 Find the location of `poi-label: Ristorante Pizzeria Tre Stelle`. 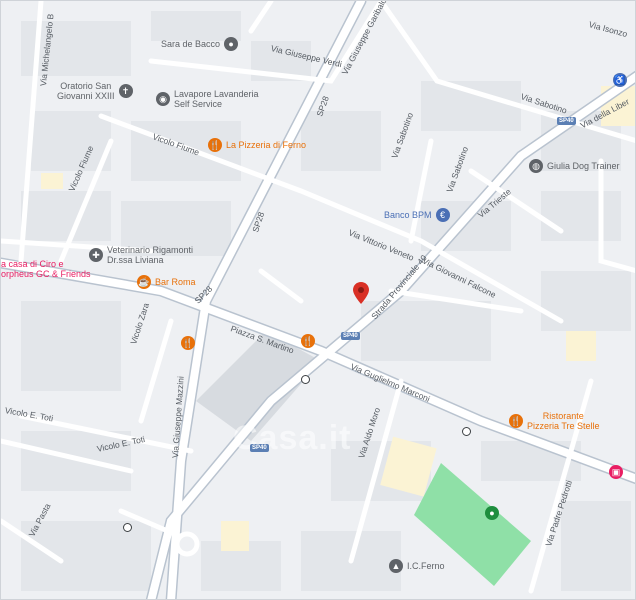

poi-label: Ristorante Pizzeria Tre Stelle is located at coordinates (563, 421).